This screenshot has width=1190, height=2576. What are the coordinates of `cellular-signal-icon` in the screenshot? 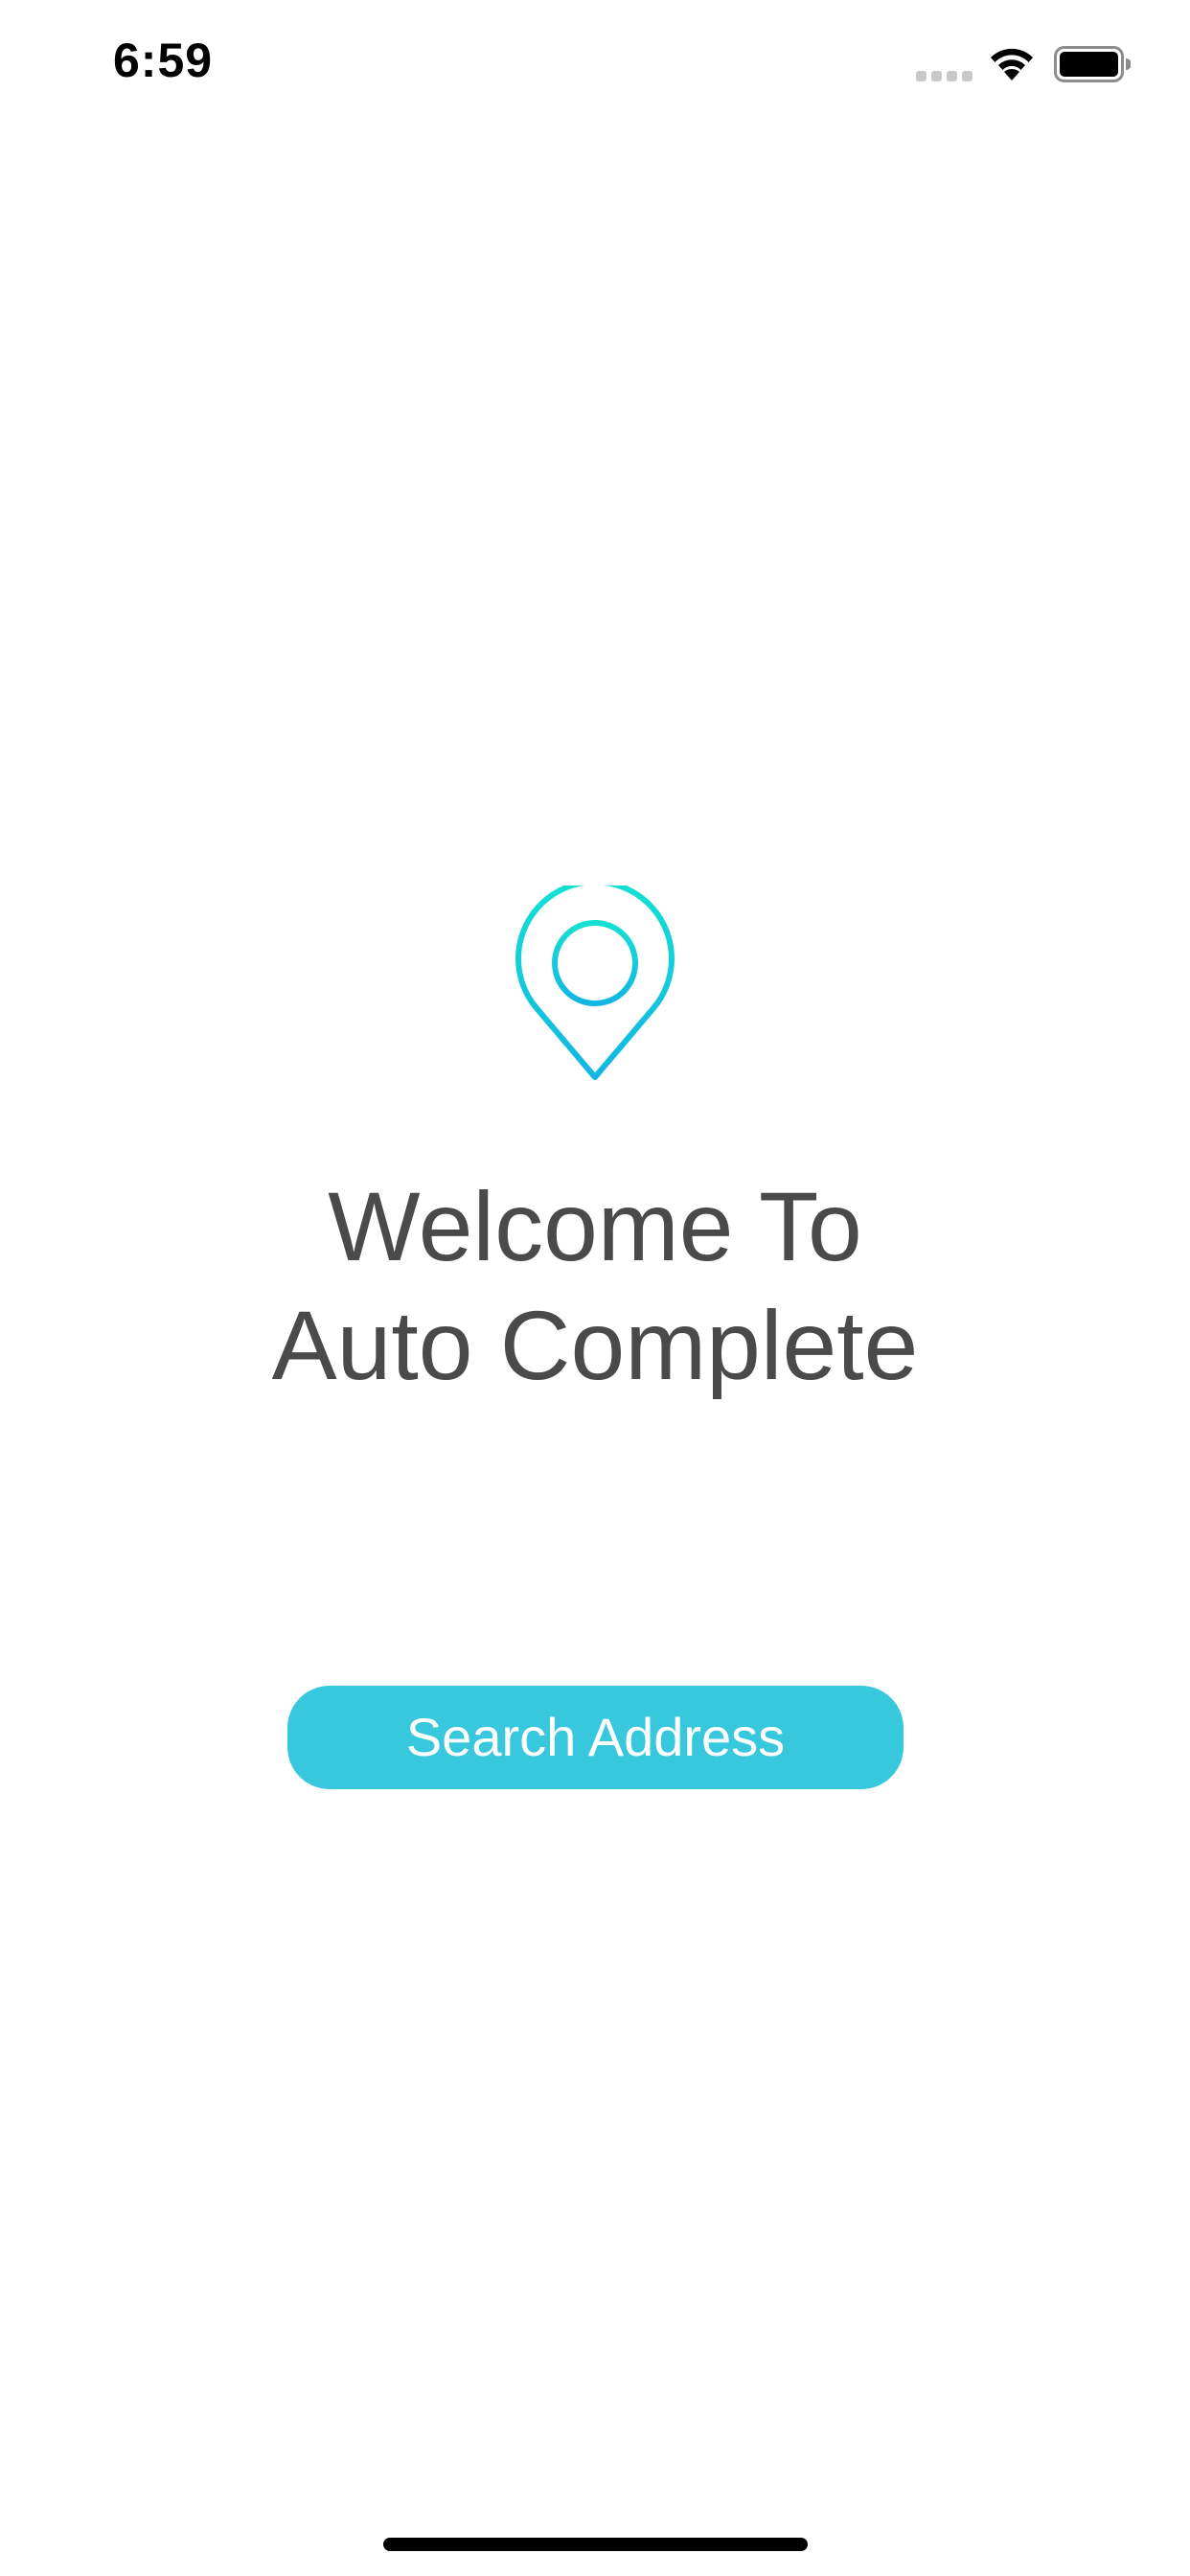 It's located at (945, 76).